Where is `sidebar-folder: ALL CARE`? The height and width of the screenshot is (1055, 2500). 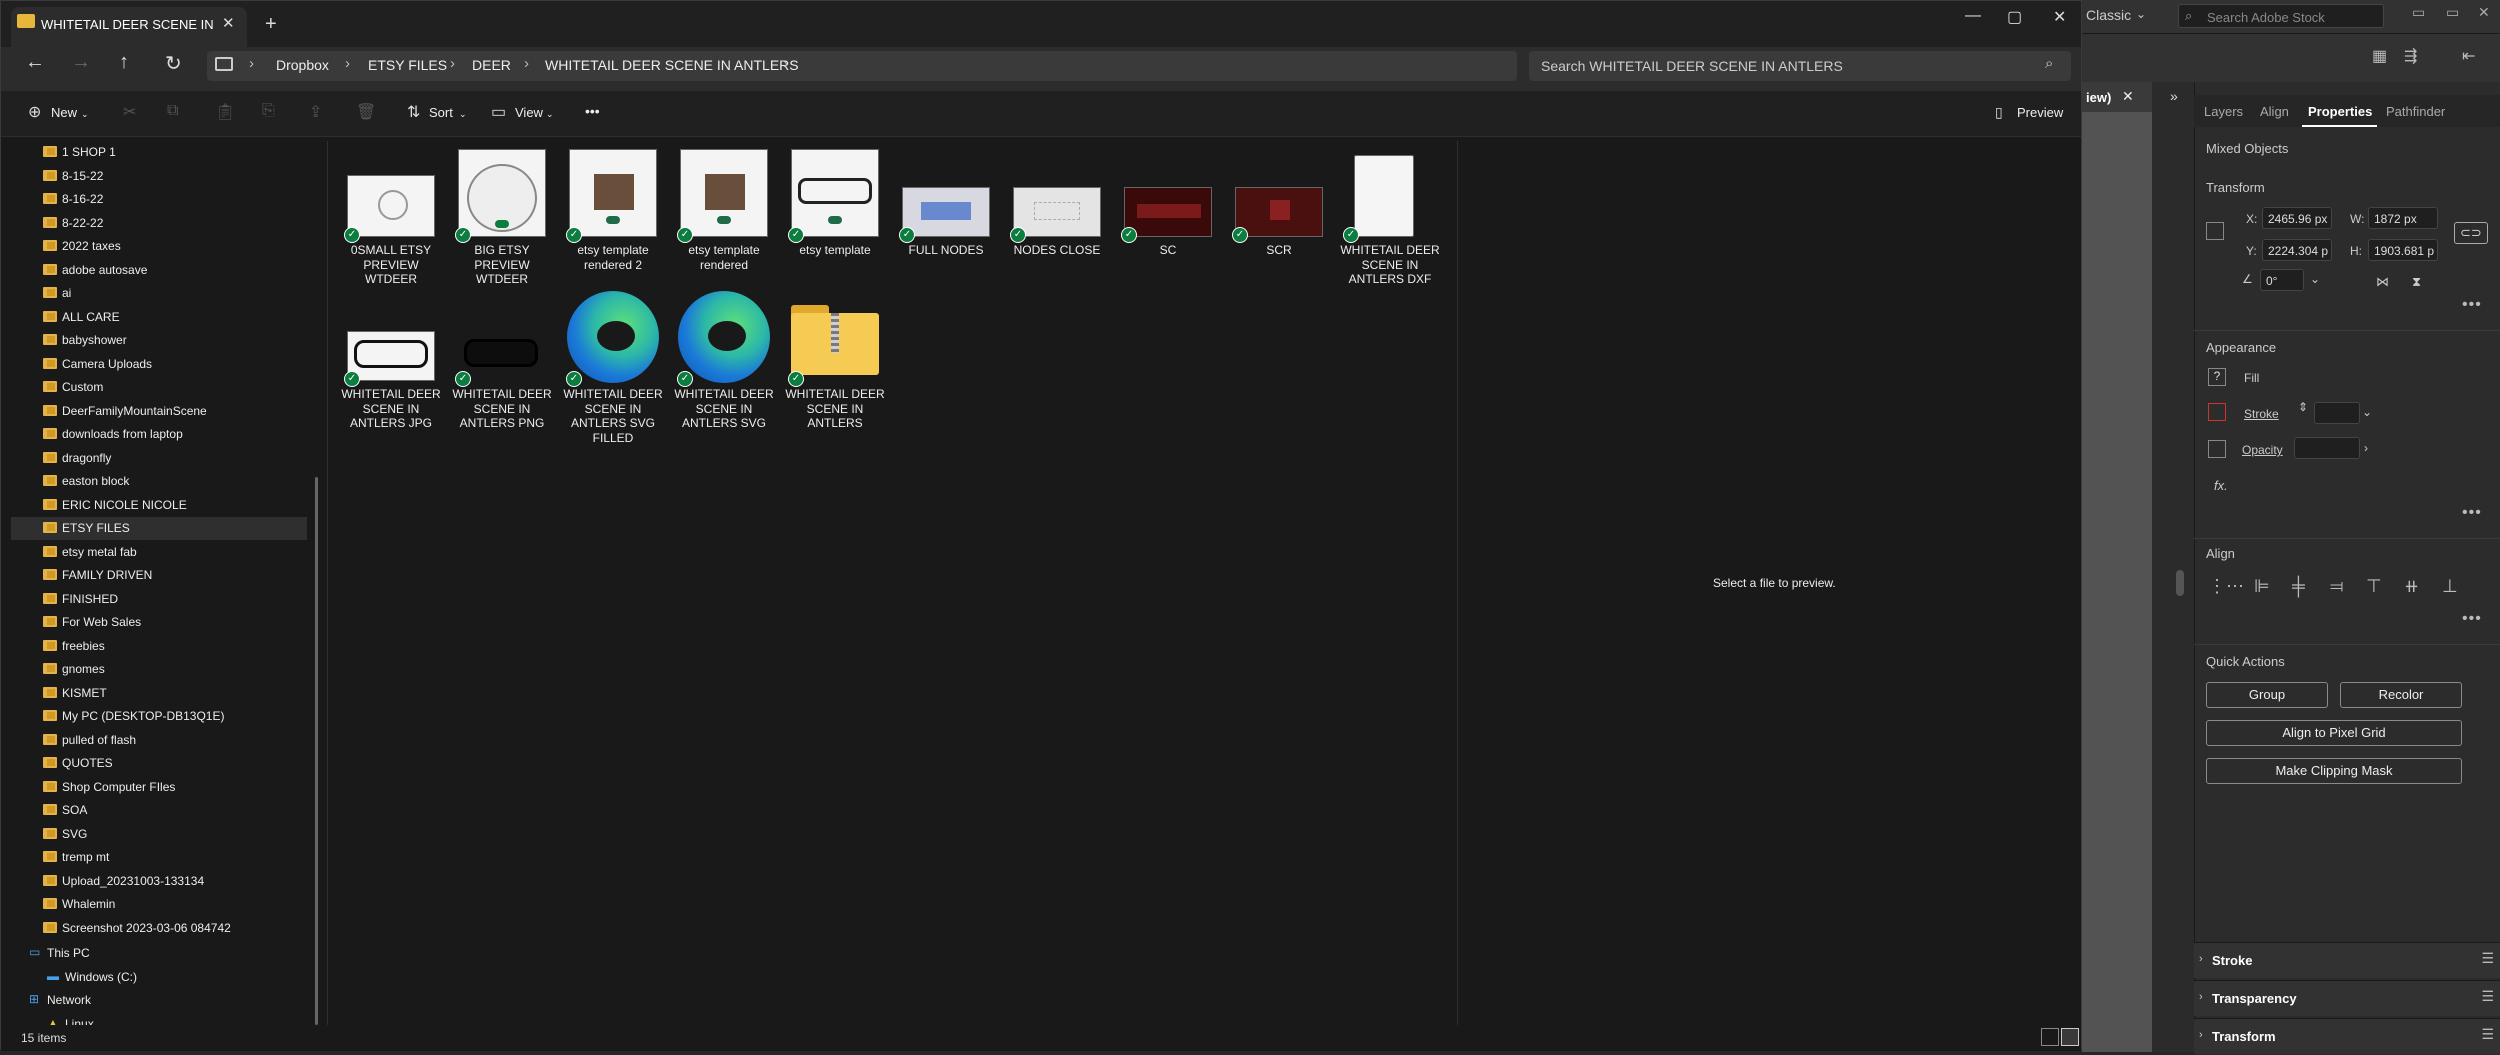 sidebar-folder: ALL CARE is located at coordinates (159, 317).